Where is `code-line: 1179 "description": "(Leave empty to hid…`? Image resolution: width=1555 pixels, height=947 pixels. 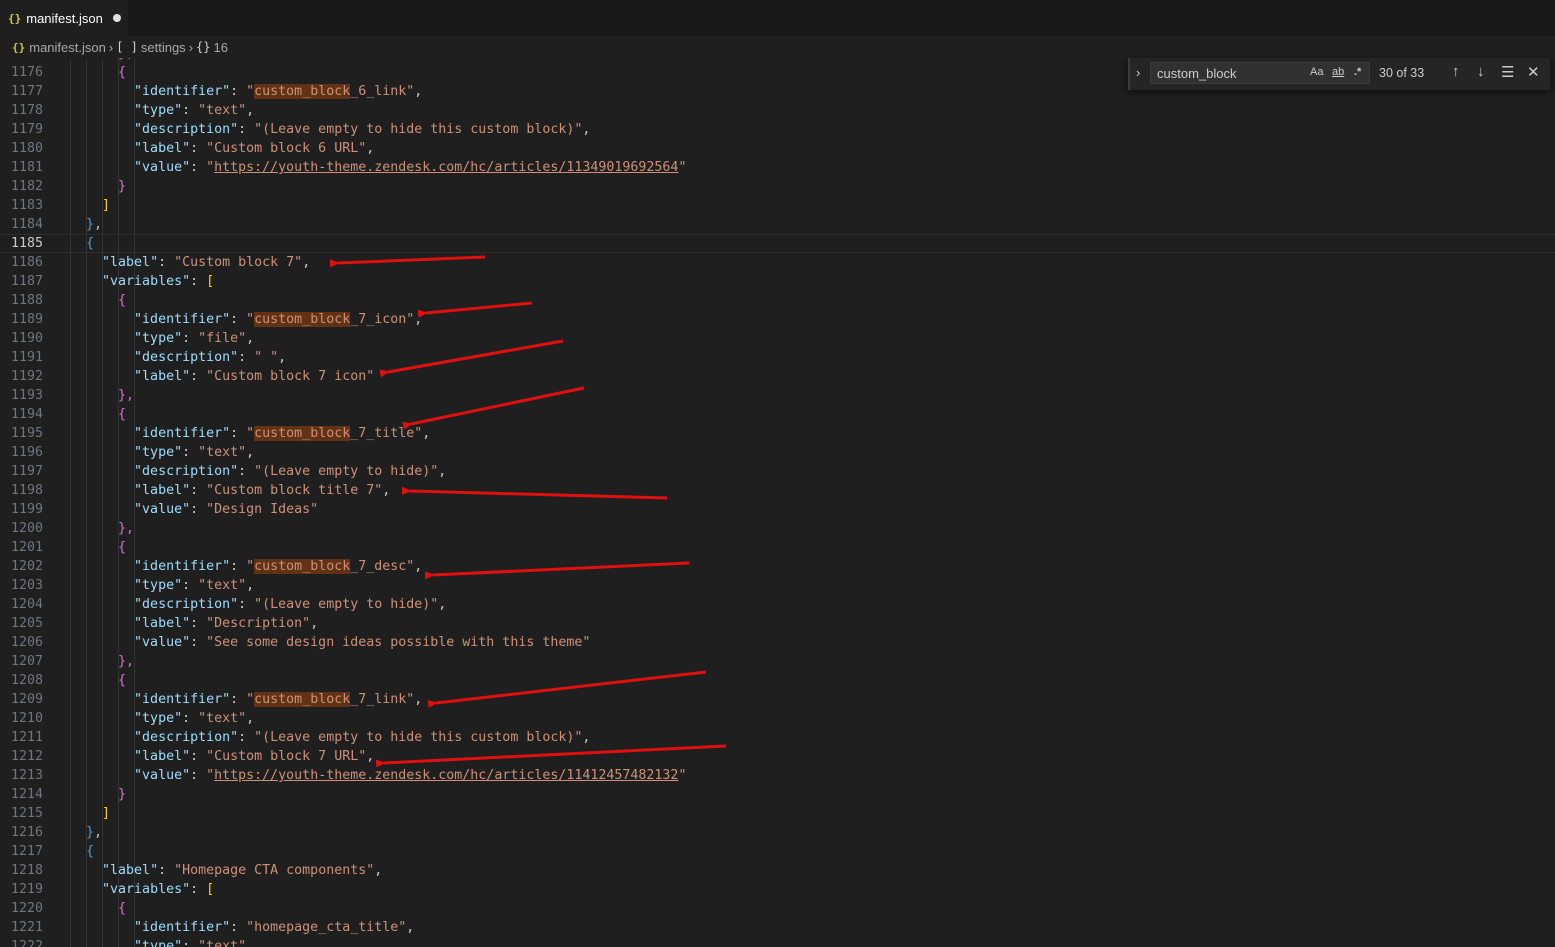 code-line: 1179 "description": "(Leave empty to hid… is located at coordinates (777, 129).